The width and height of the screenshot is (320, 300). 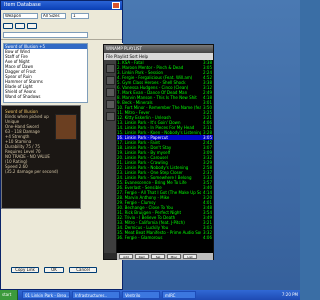 What do you see at coordinates (54, 270) in the screenshot?
I see `ok-button: OK` at bounding box center [54, 270].